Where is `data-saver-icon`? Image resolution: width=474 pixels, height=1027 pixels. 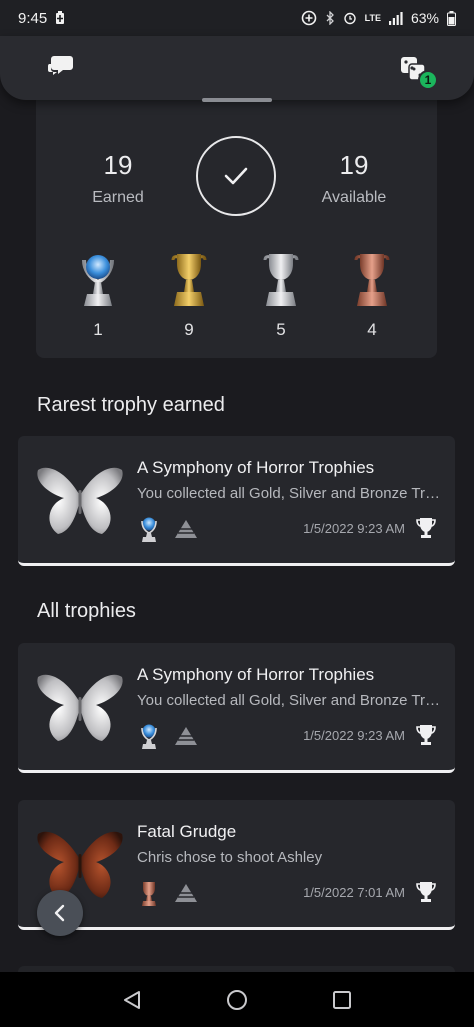 data-saver-icon is located at coordinates (309, 18).